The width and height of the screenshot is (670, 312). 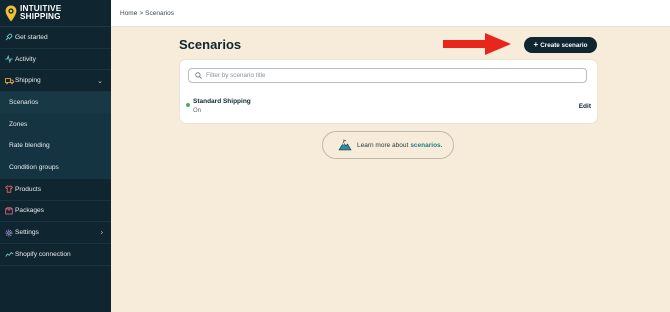 I want to click on sidebar-subitem-label: Scenarios, so click(x=24, y=102).